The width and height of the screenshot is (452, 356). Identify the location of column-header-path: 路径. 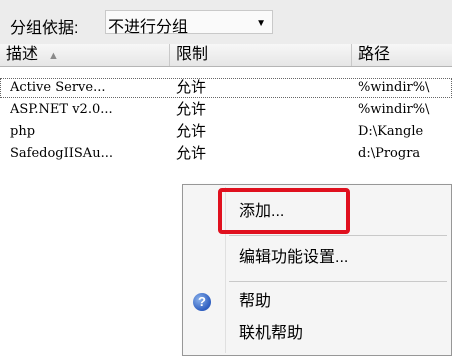
(402, 55).